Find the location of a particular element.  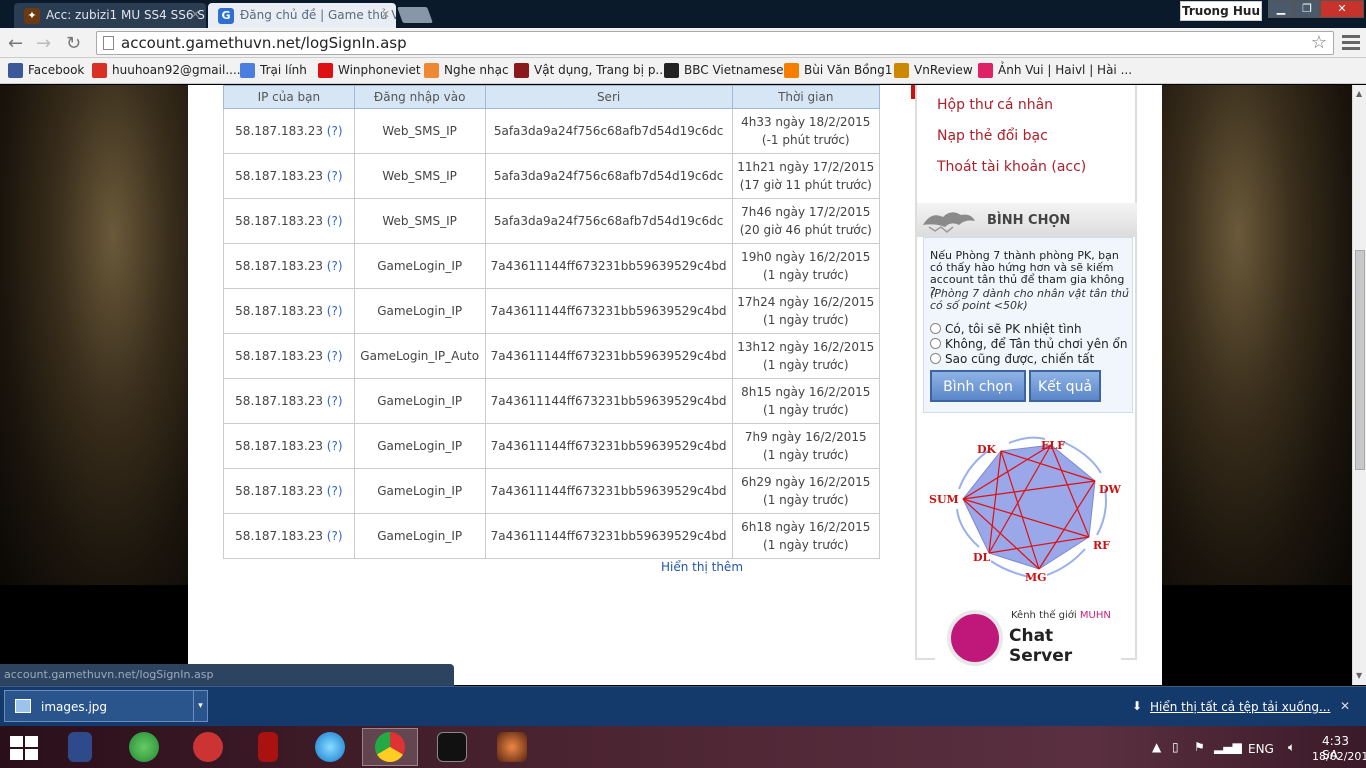

tab-gamethuvn: G Đăng chủ đề | Game thủ V ✕ is located at coordinates (302, 15).